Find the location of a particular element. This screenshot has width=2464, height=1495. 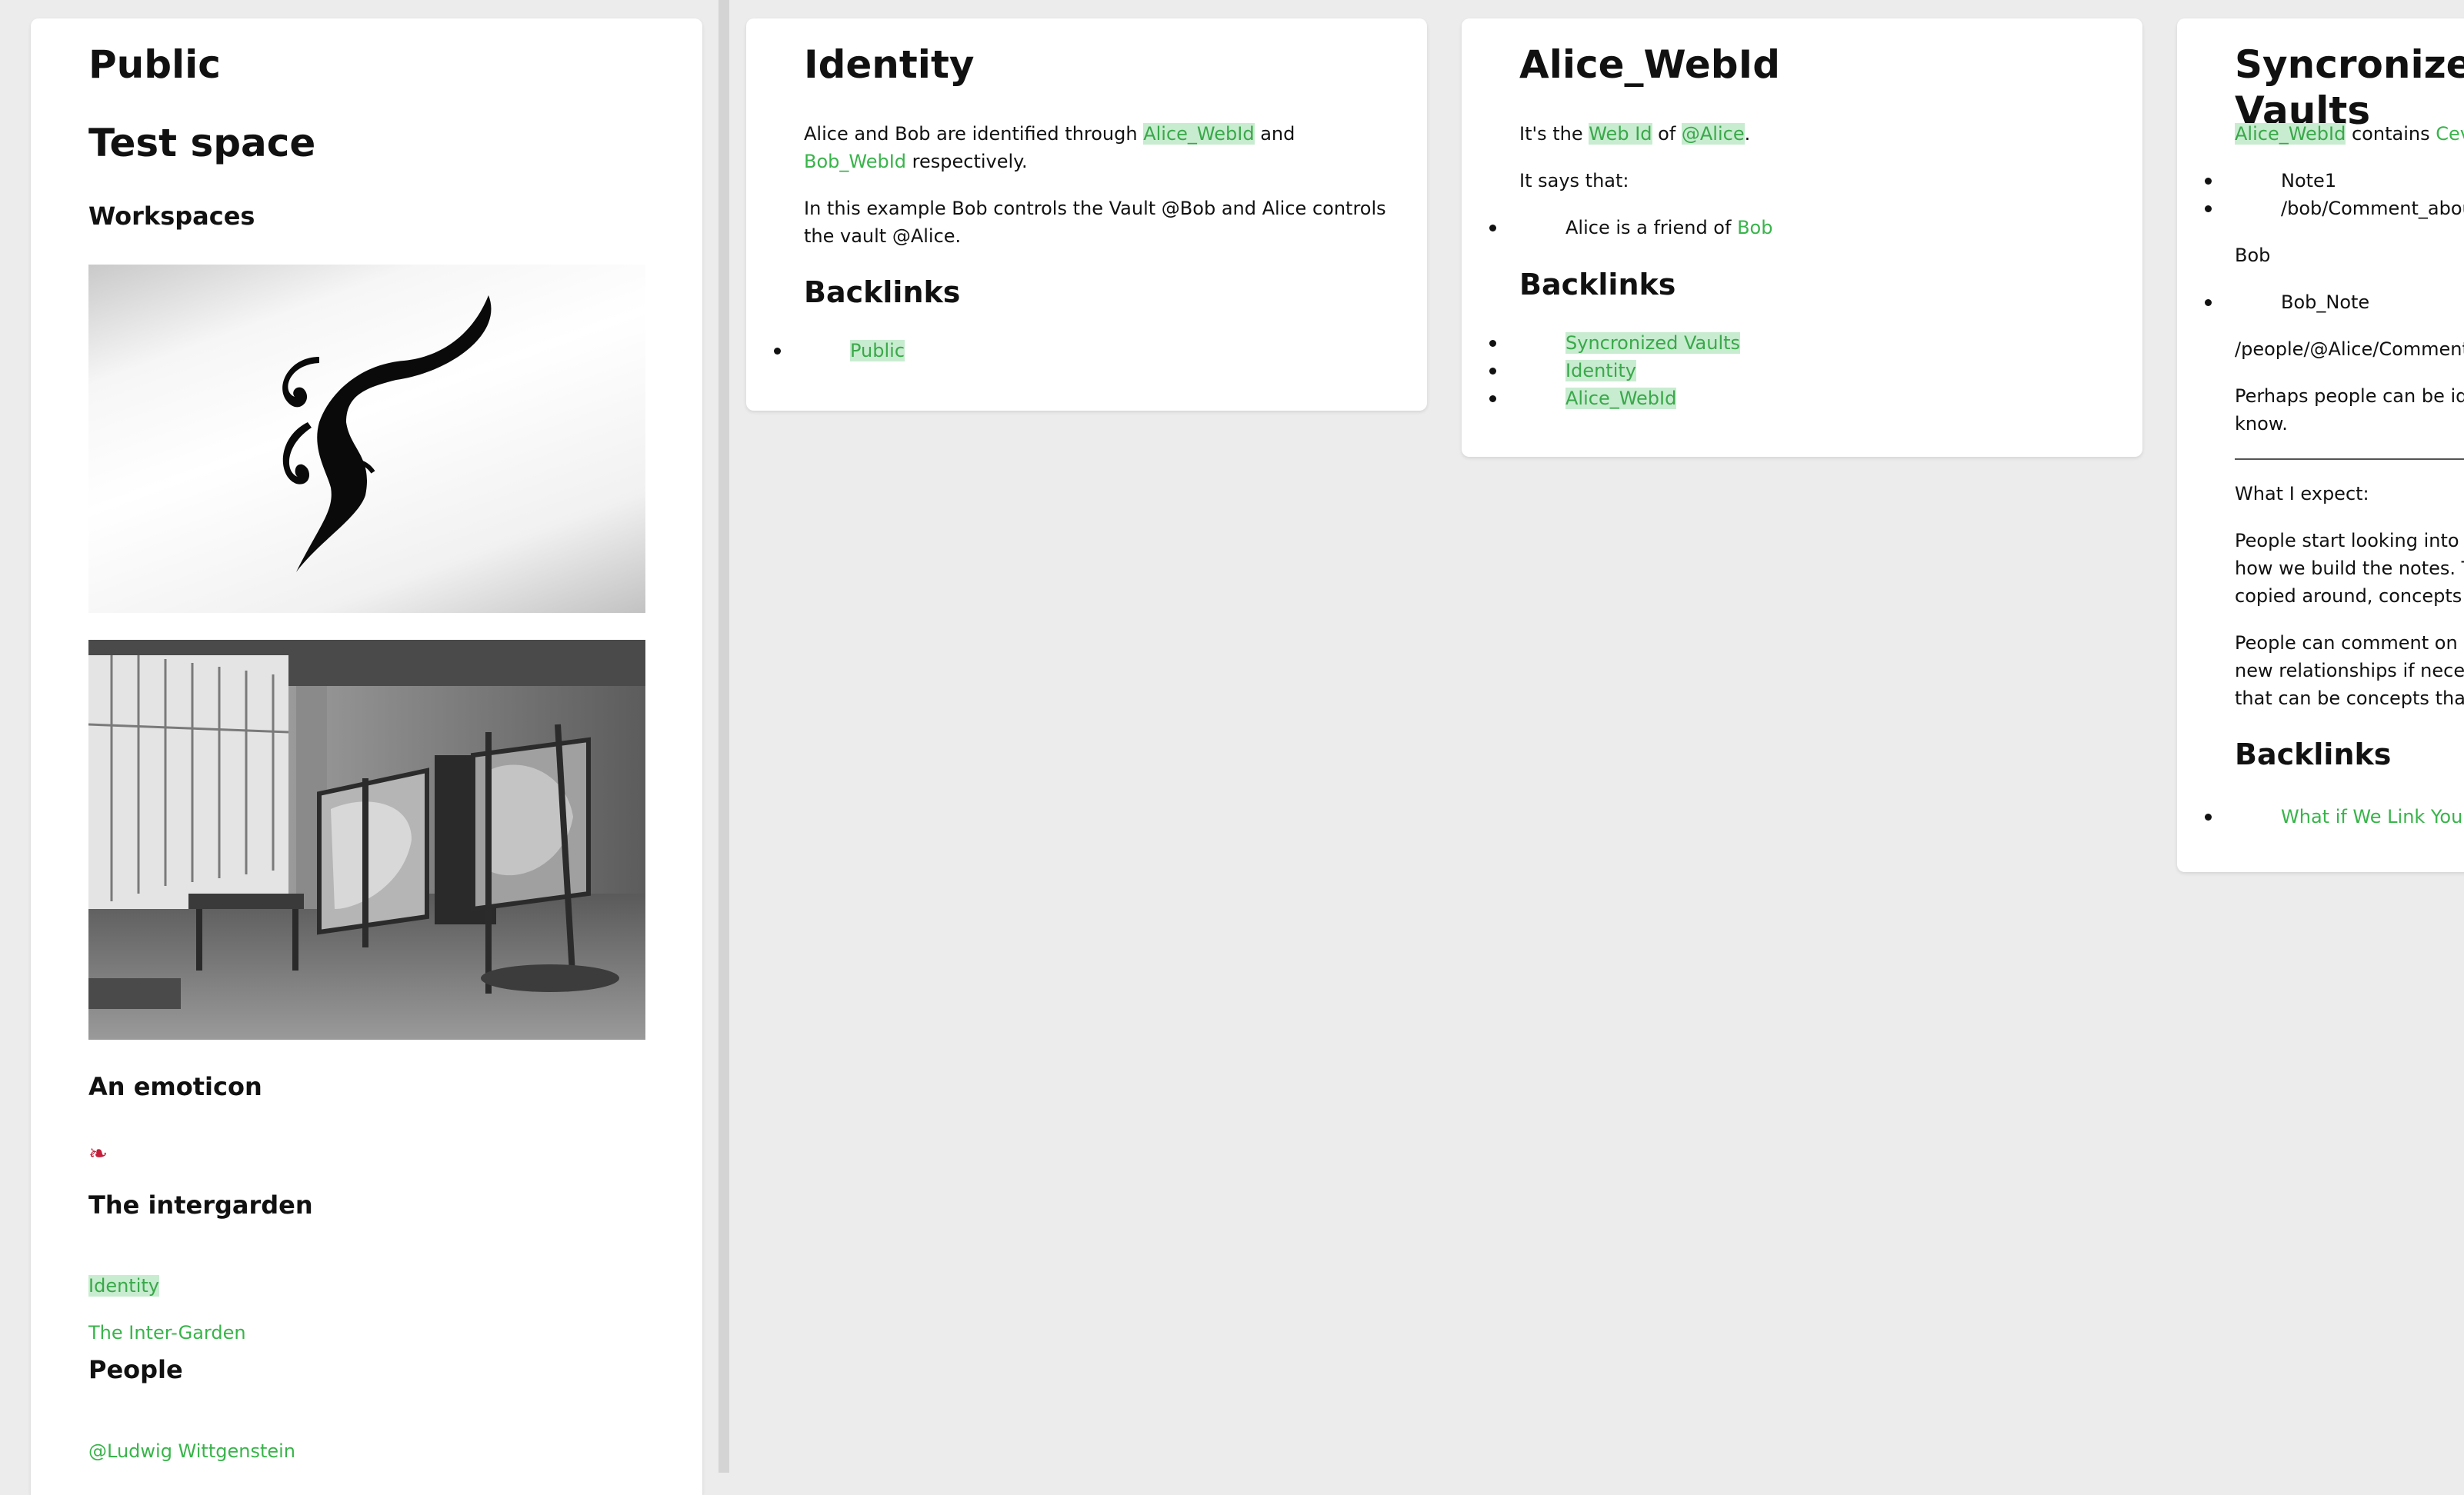

note-title: Identity is located at coordinates (889, 64).